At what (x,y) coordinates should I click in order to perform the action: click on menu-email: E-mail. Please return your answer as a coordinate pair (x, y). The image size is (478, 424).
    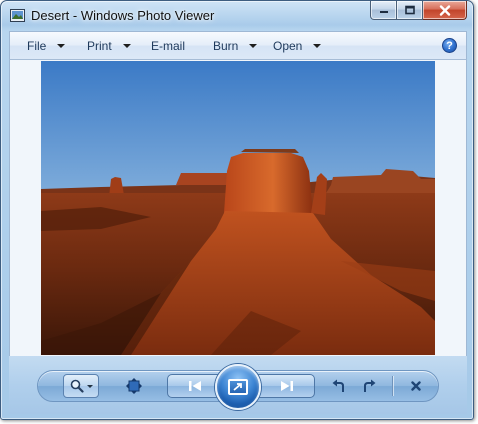
    Looking at the image, I should click on (168, 46).